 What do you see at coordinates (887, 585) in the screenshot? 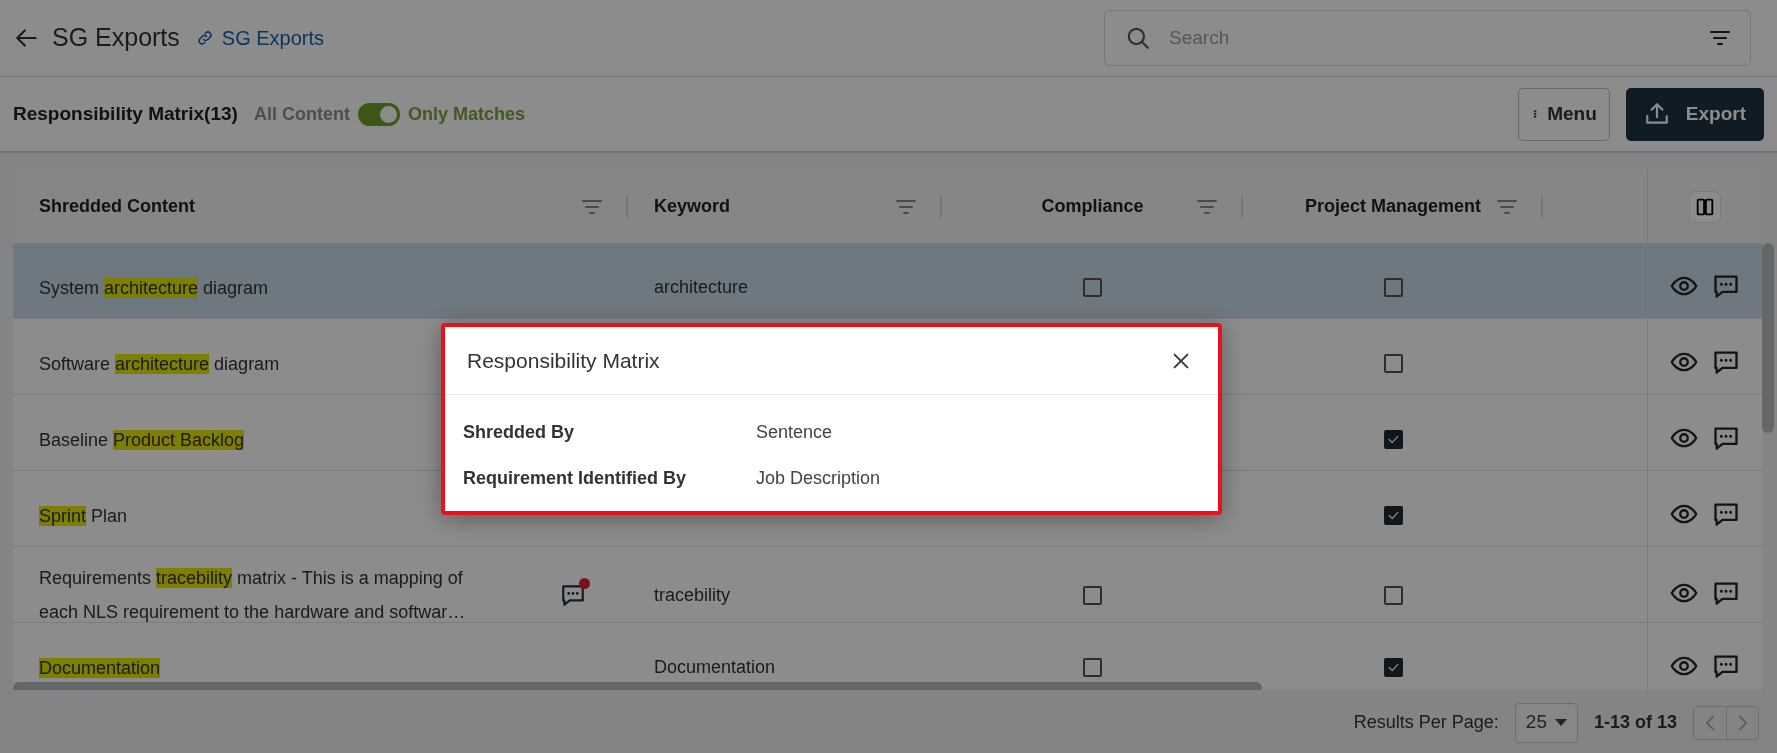
I see `table-row: Requirements tracebility matrix - This is a mapping of each NLS requirement to the hardware and softwar… tracebility` at bounding box center [887, 585].